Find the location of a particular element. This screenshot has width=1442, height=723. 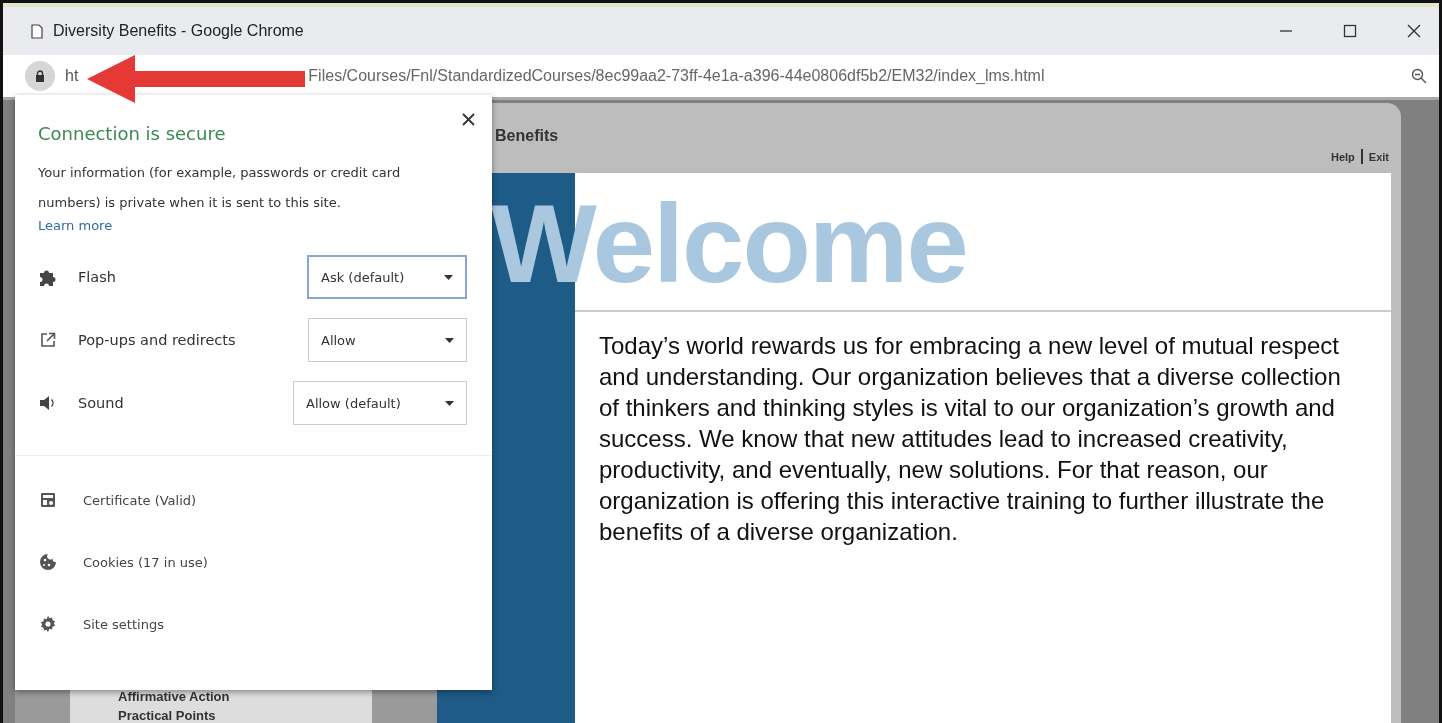

learn-more-link: Learn more is located at coordinates (253, 225).